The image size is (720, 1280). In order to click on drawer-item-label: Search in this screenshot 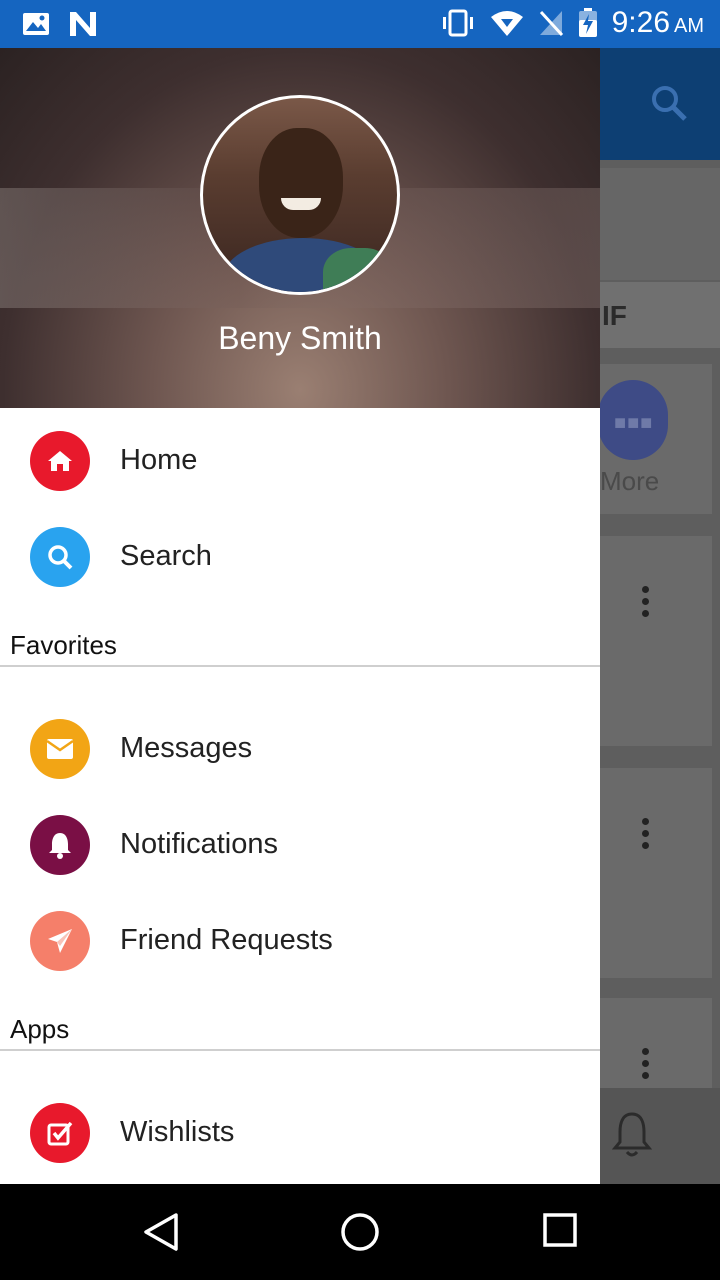, I will do `click(166, 556)`.